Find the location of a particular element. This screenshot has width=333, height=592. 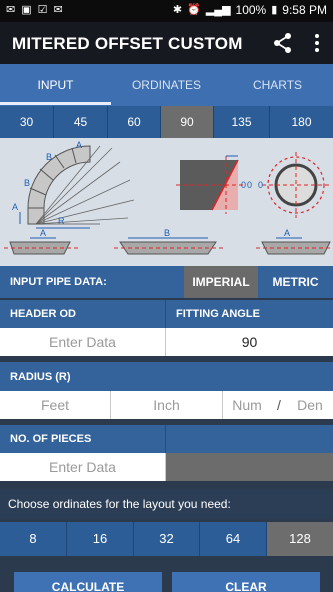

app-bar: MITERED OFFSET CUSTOM is located at coordinates (166, 43).